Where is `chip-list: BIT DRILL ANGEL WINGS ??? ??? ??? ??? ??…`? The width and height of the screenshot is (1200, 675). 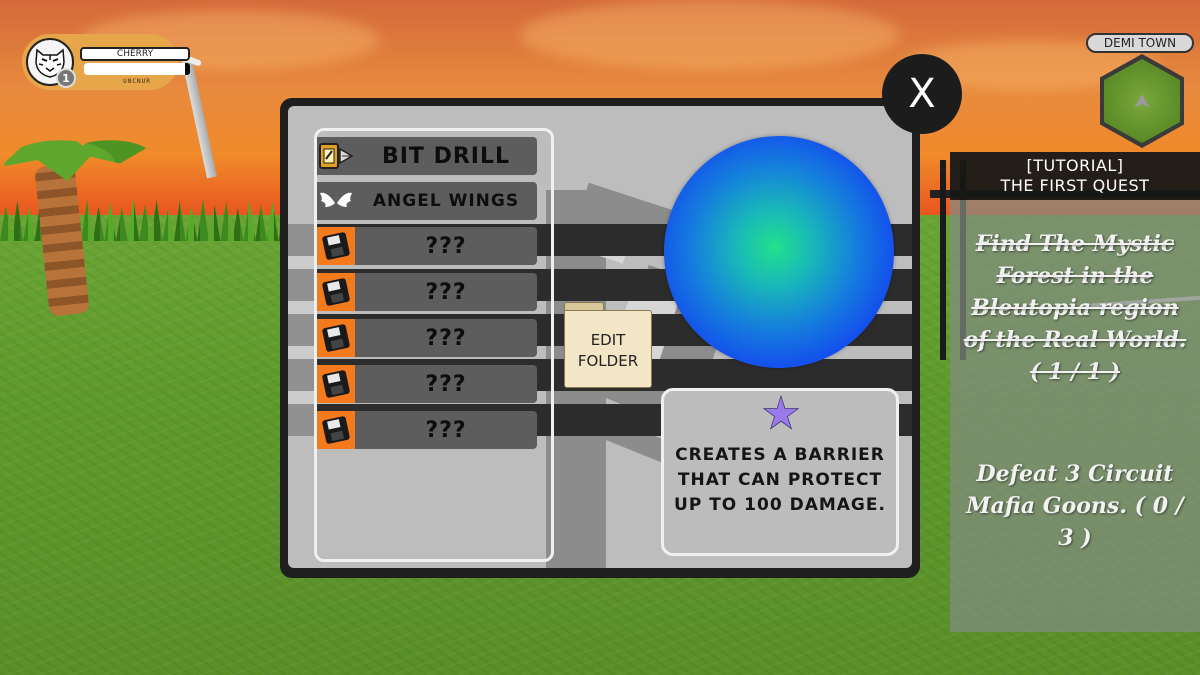
chip-list: BIT DRILL ANGEL WINGS ??? ??? ??? ??? ??… is located at coordinates (434, 345).